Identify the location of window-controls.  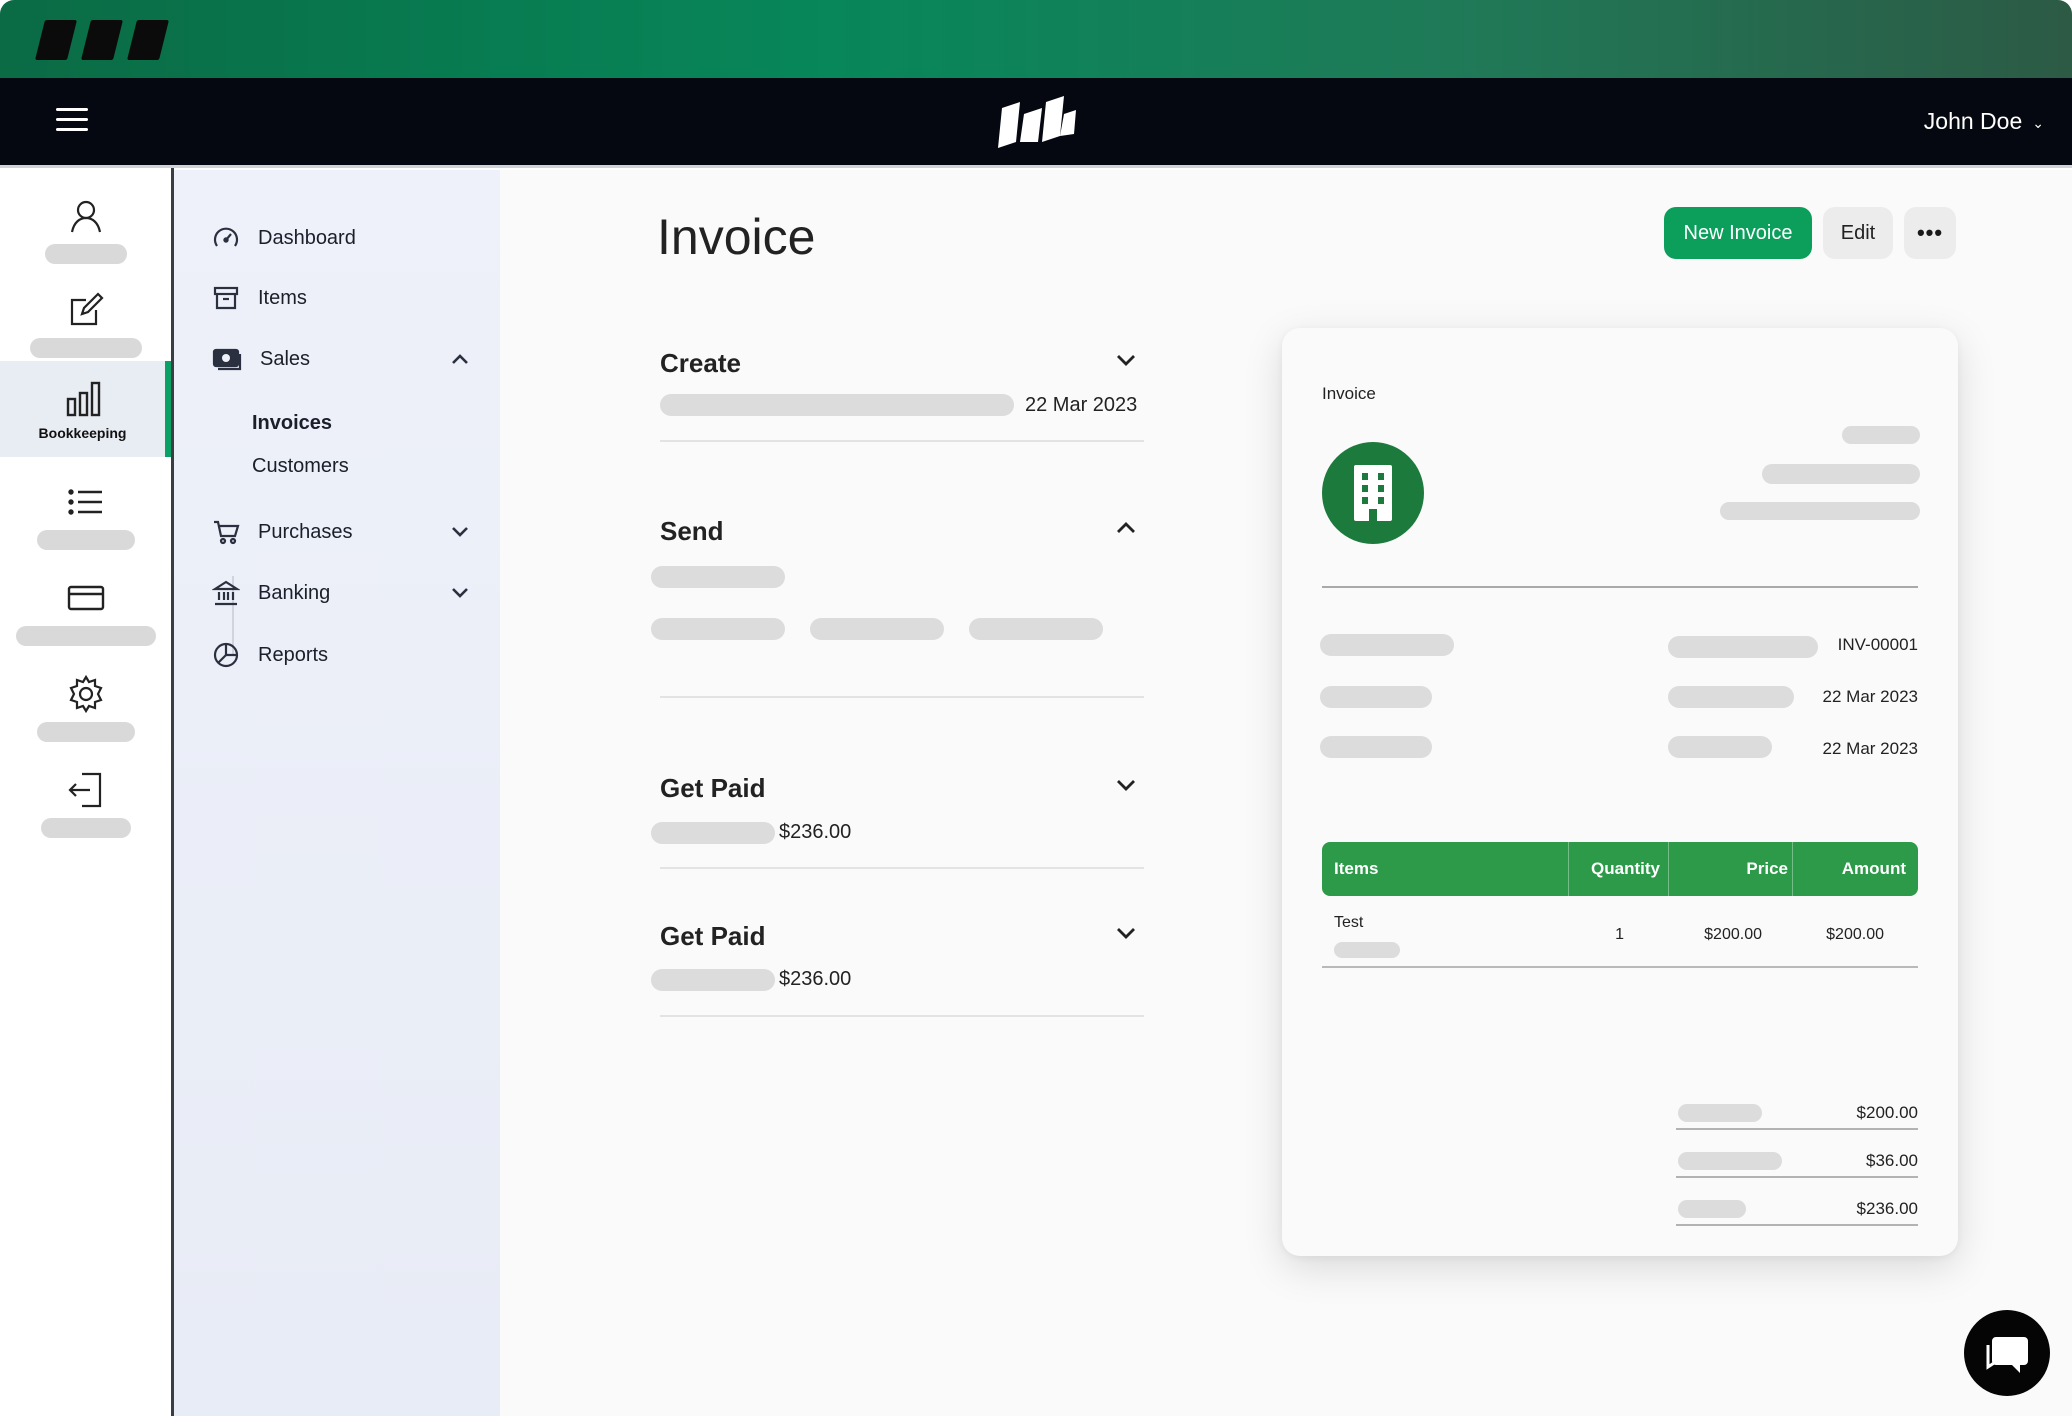
(102, 40).